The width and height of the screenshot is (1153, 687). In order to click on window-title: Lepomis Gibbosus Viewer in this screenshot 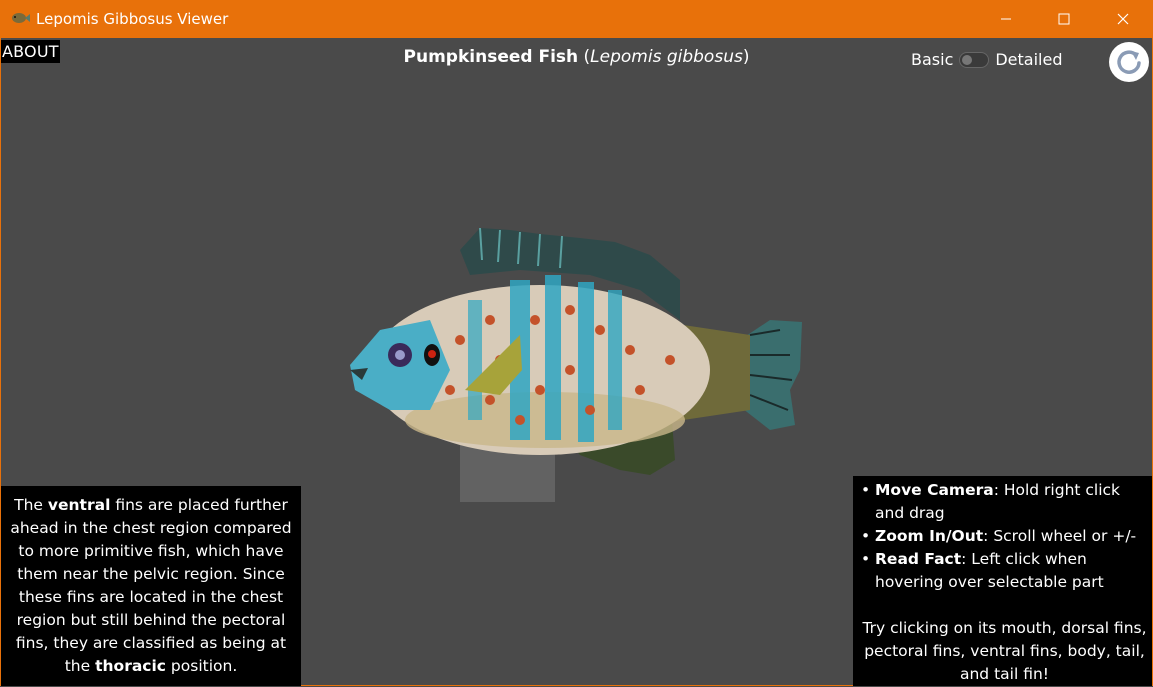, I will do `click(132, 19)`.